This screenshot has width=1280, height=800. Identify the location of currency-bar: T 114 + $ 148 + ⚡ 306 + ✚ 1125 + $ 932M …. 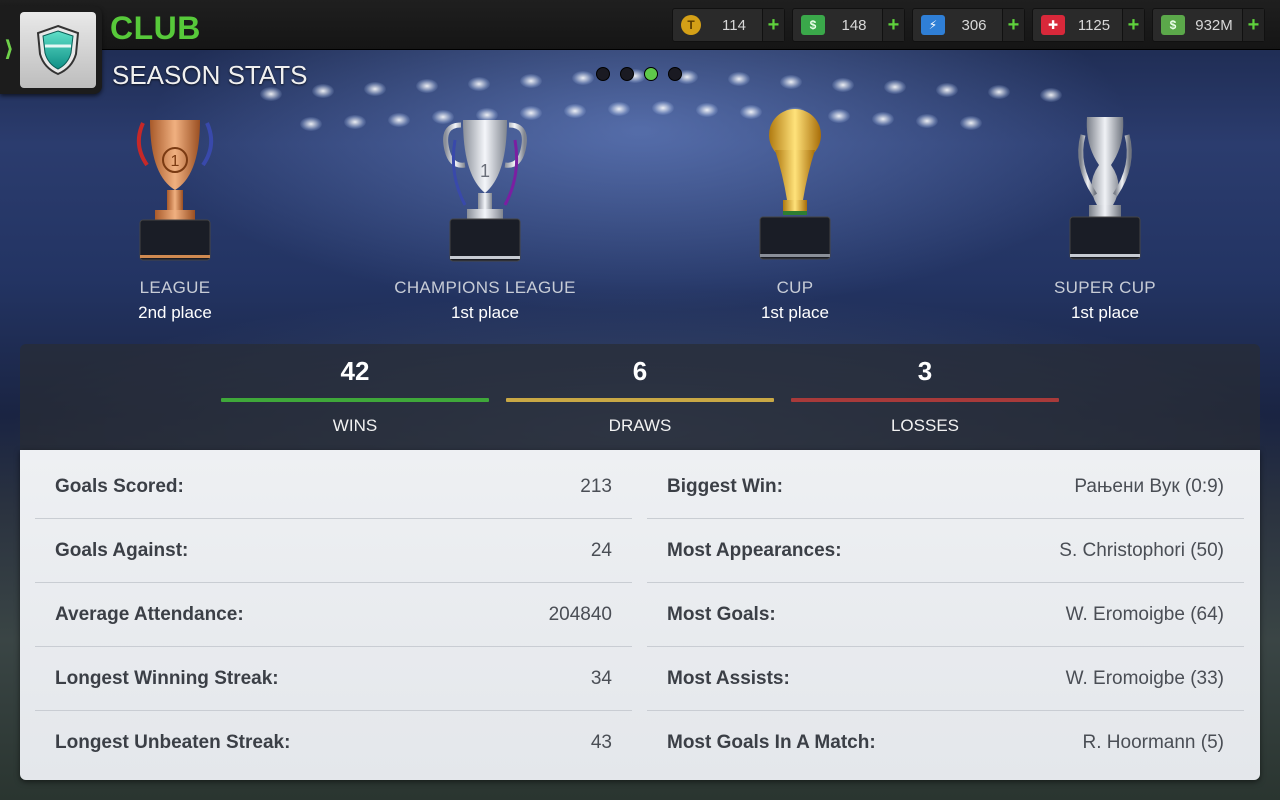
(968, 25).